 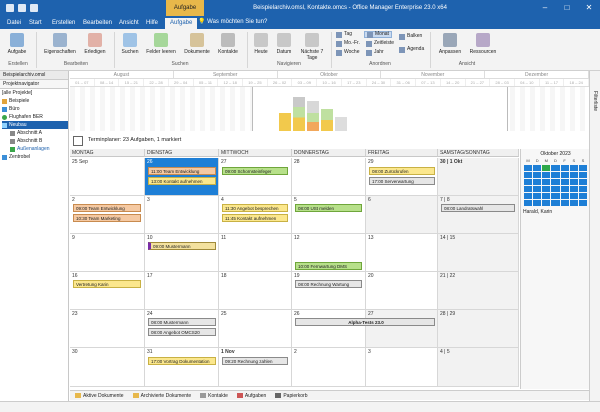 I want to click on tab-ansicht: Ansicht, so click(x=129, y=23).